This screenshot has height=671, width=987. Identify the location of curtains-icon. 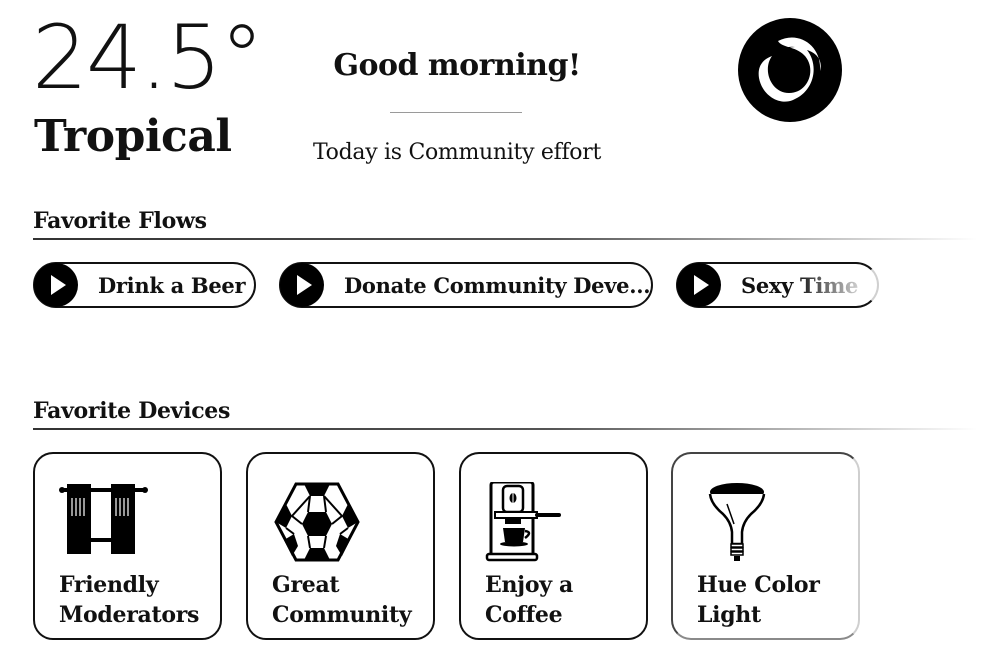
(103, 519).